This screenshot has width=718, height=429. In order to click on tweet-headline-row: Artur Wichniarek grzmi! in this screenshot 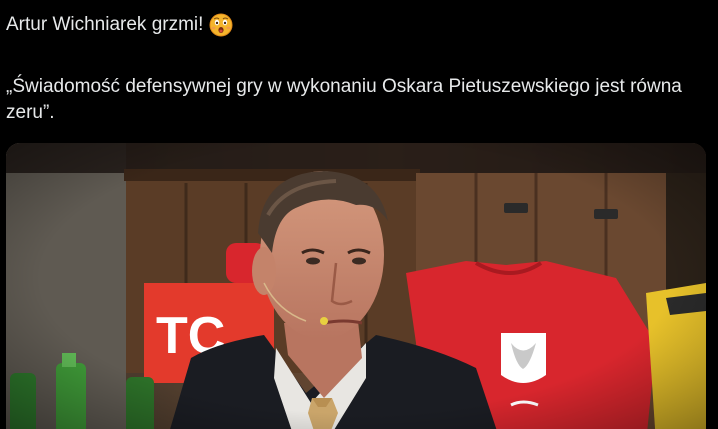, I will do `click(119, 25)`.